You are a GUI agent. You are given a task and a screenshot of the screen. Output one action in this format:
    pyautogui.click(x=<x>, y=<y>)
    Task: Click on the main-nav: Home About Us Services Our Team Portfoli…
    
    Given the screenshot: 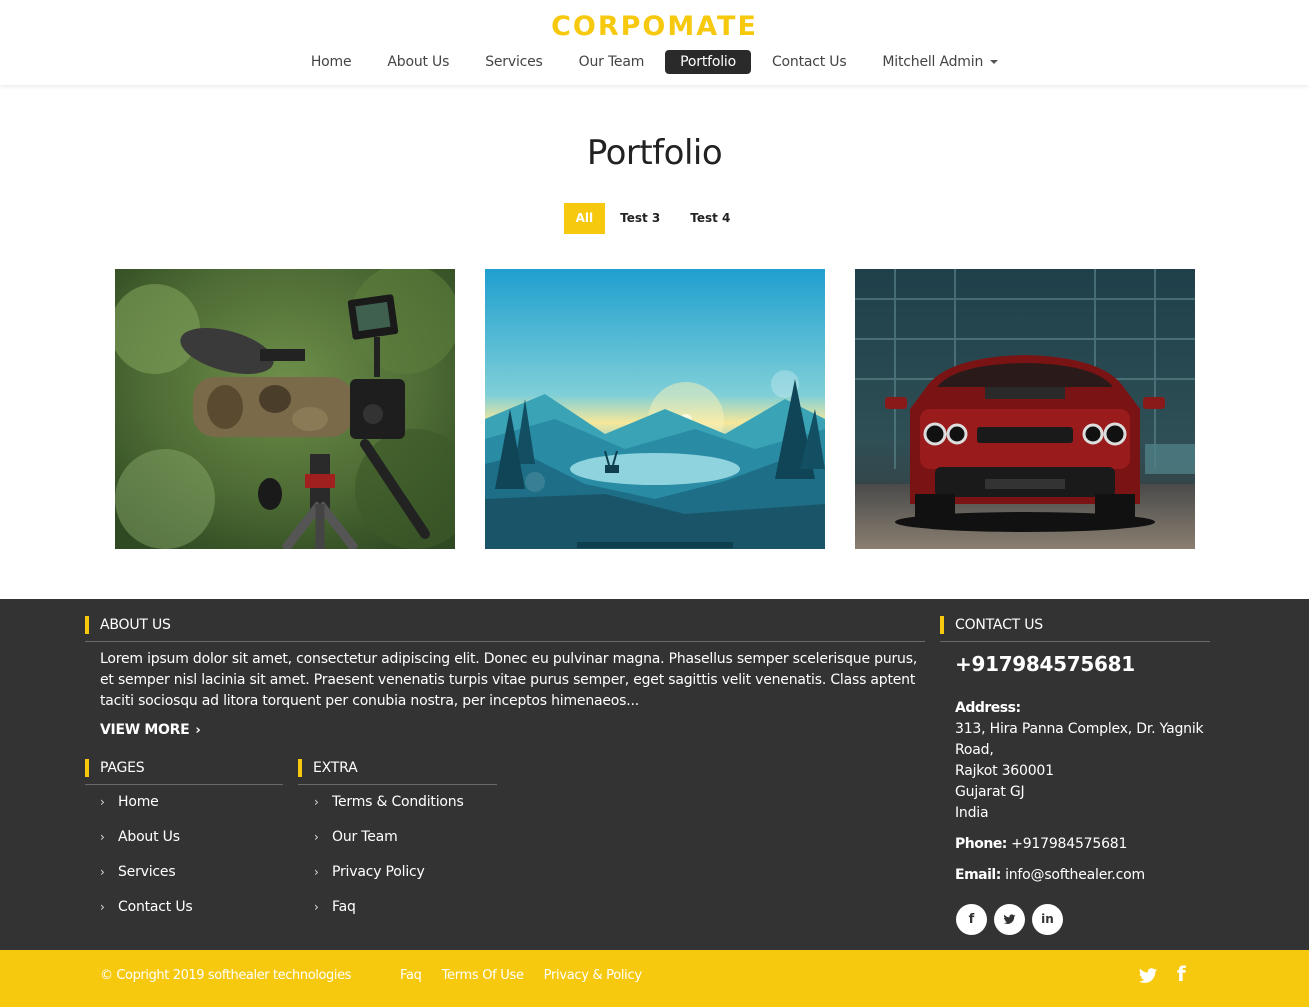 What is the action you would take?
    pyautogui.click(x=654, y=62)
    